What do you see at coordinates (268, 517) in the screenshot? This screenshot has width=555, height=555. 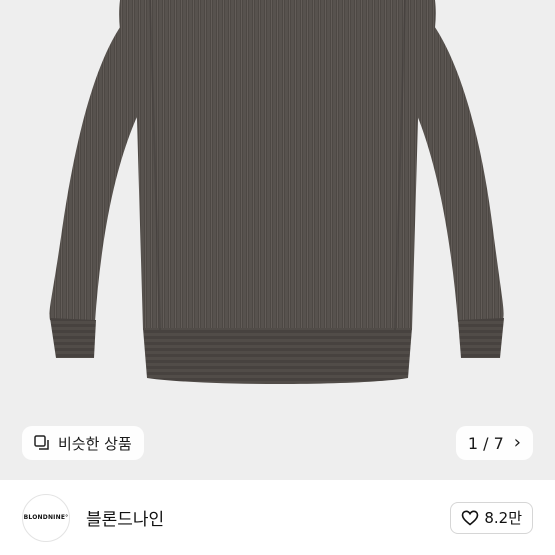 I see `shop-name: 블론드나인` at bounding box center [268, 517].